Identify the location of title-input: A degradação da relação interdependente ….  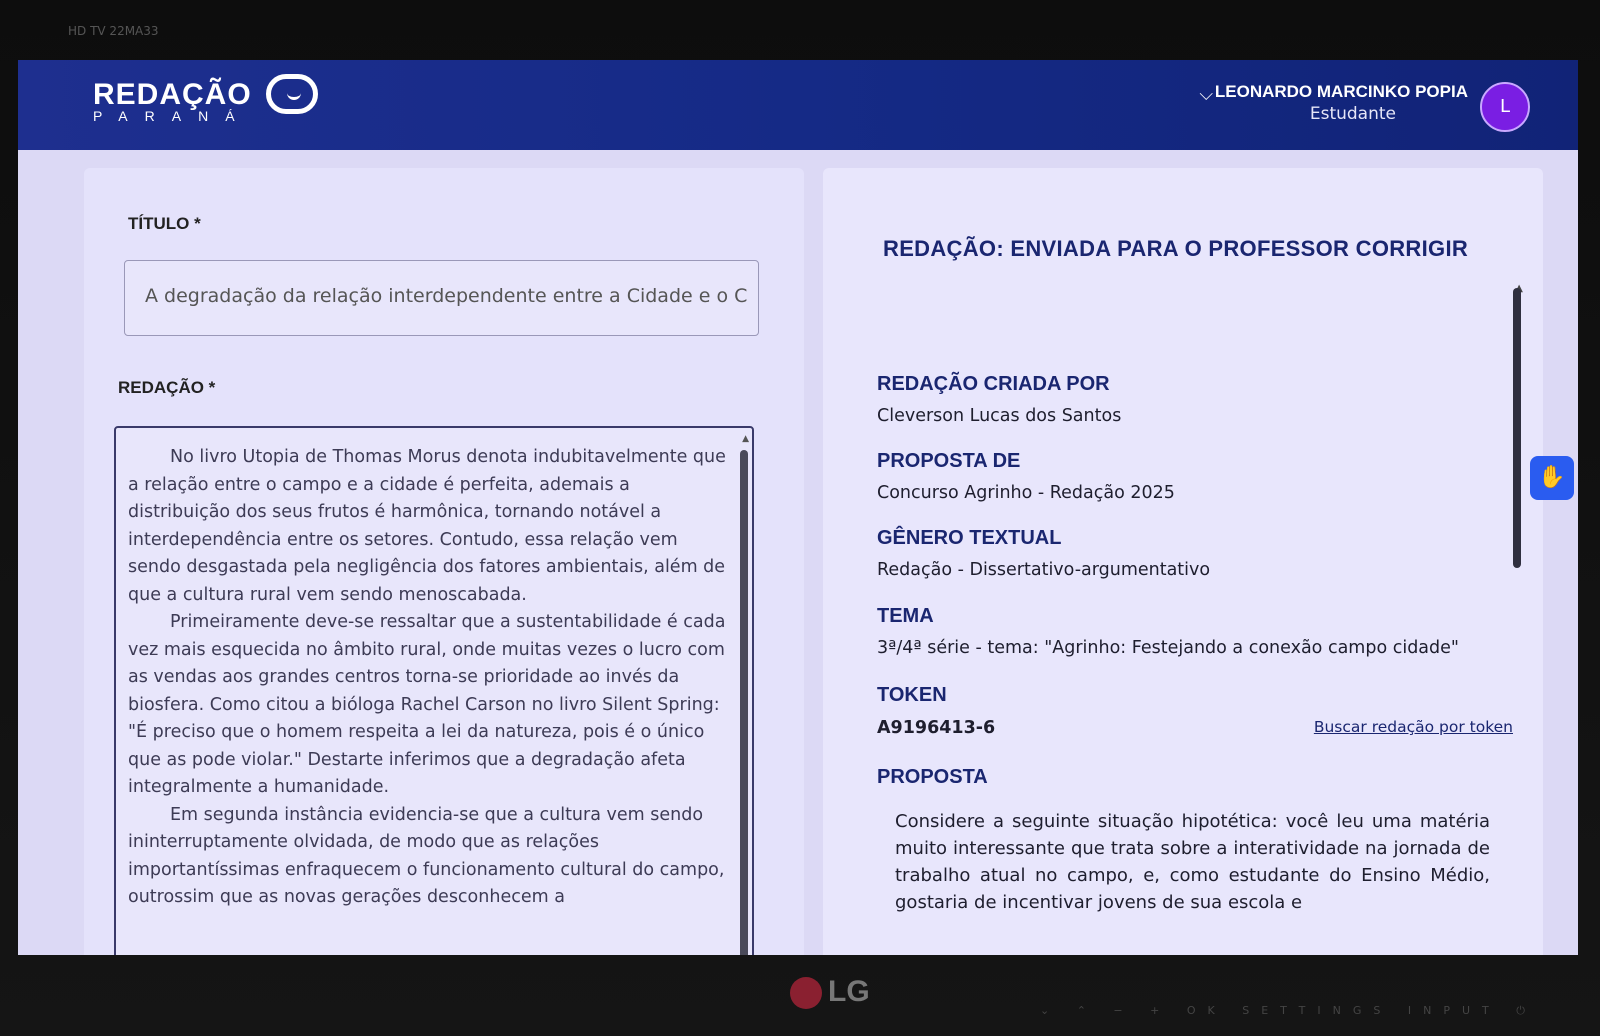
(441, 298).